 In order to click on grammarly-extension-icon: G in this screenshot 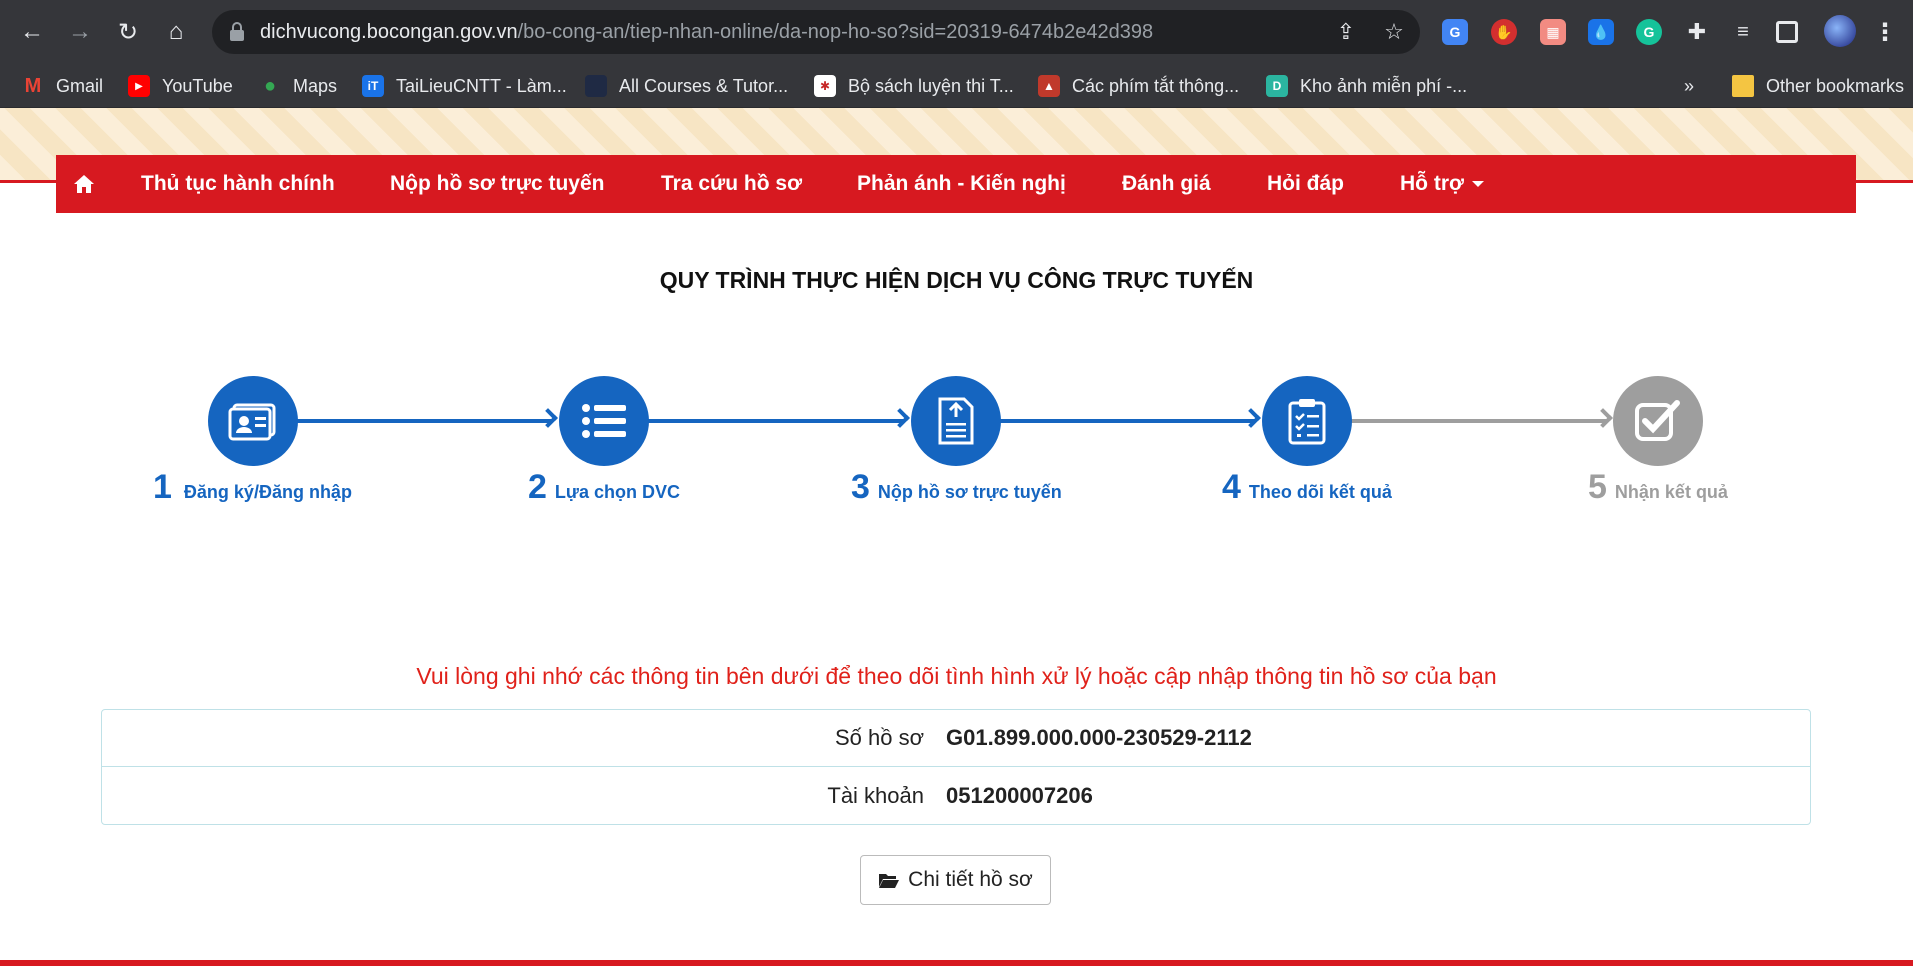, I will do `click(1649, 32)`.